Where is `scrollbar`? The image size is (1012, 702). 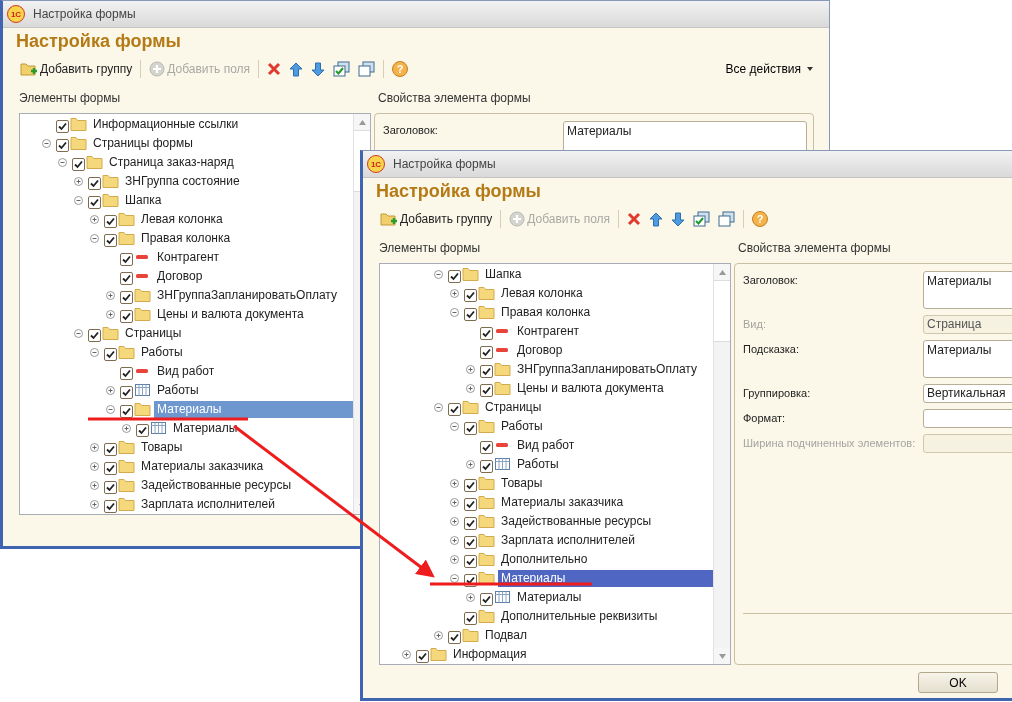 scrollbar is located at coordinates (721, 464).